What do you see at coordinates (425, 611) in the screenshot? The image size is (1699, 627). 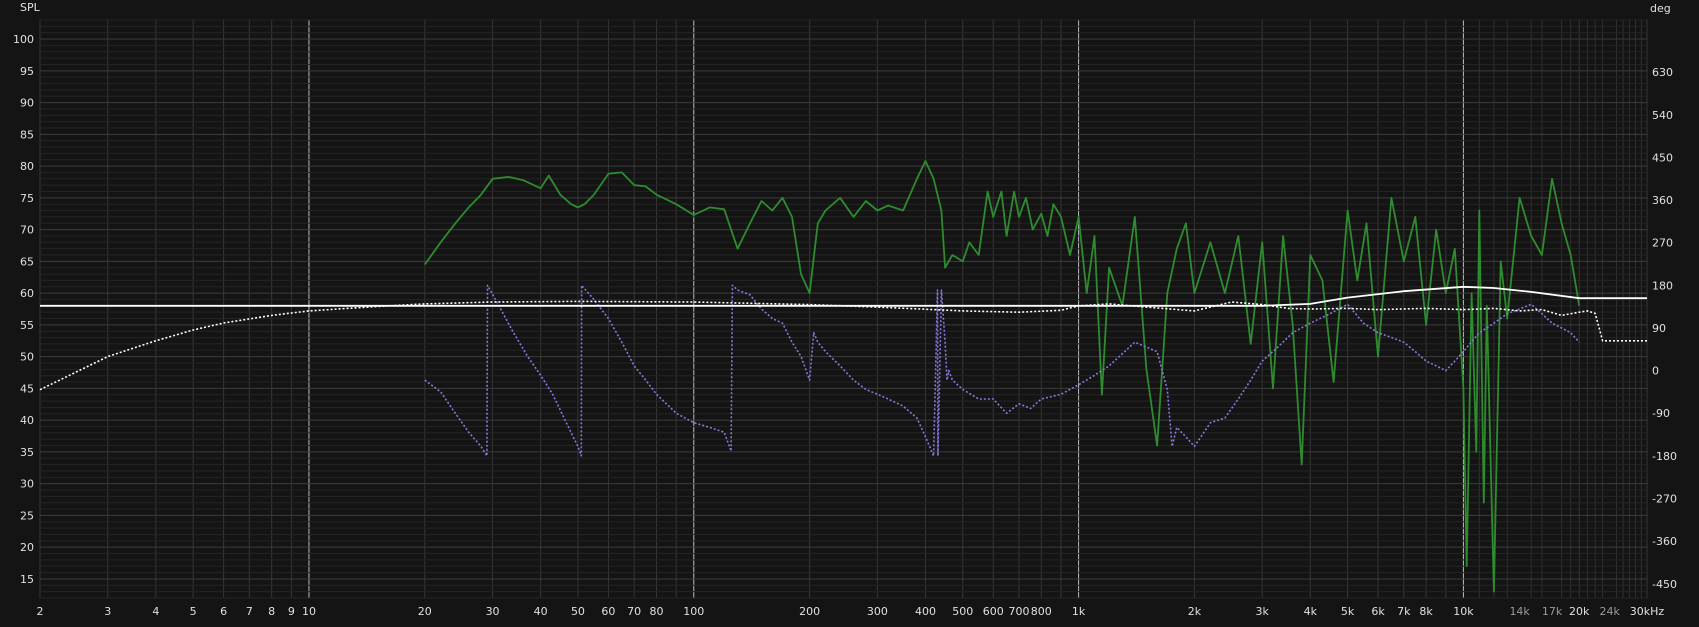 I see `x-tick-label: 20` at bounding box center [425, 611].